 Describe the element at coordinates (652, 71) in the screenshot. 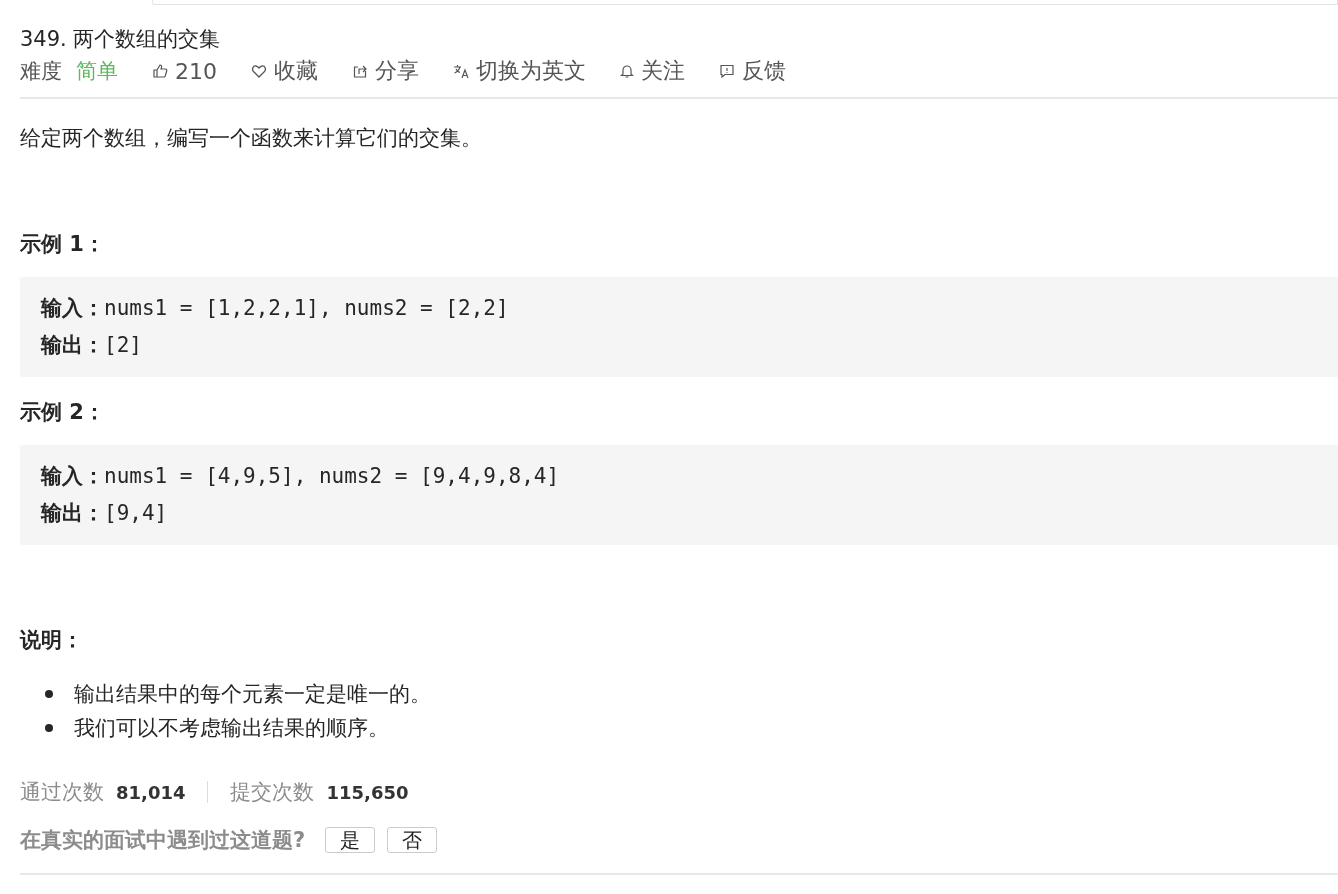

I see `follow-button: 关注` at that location.